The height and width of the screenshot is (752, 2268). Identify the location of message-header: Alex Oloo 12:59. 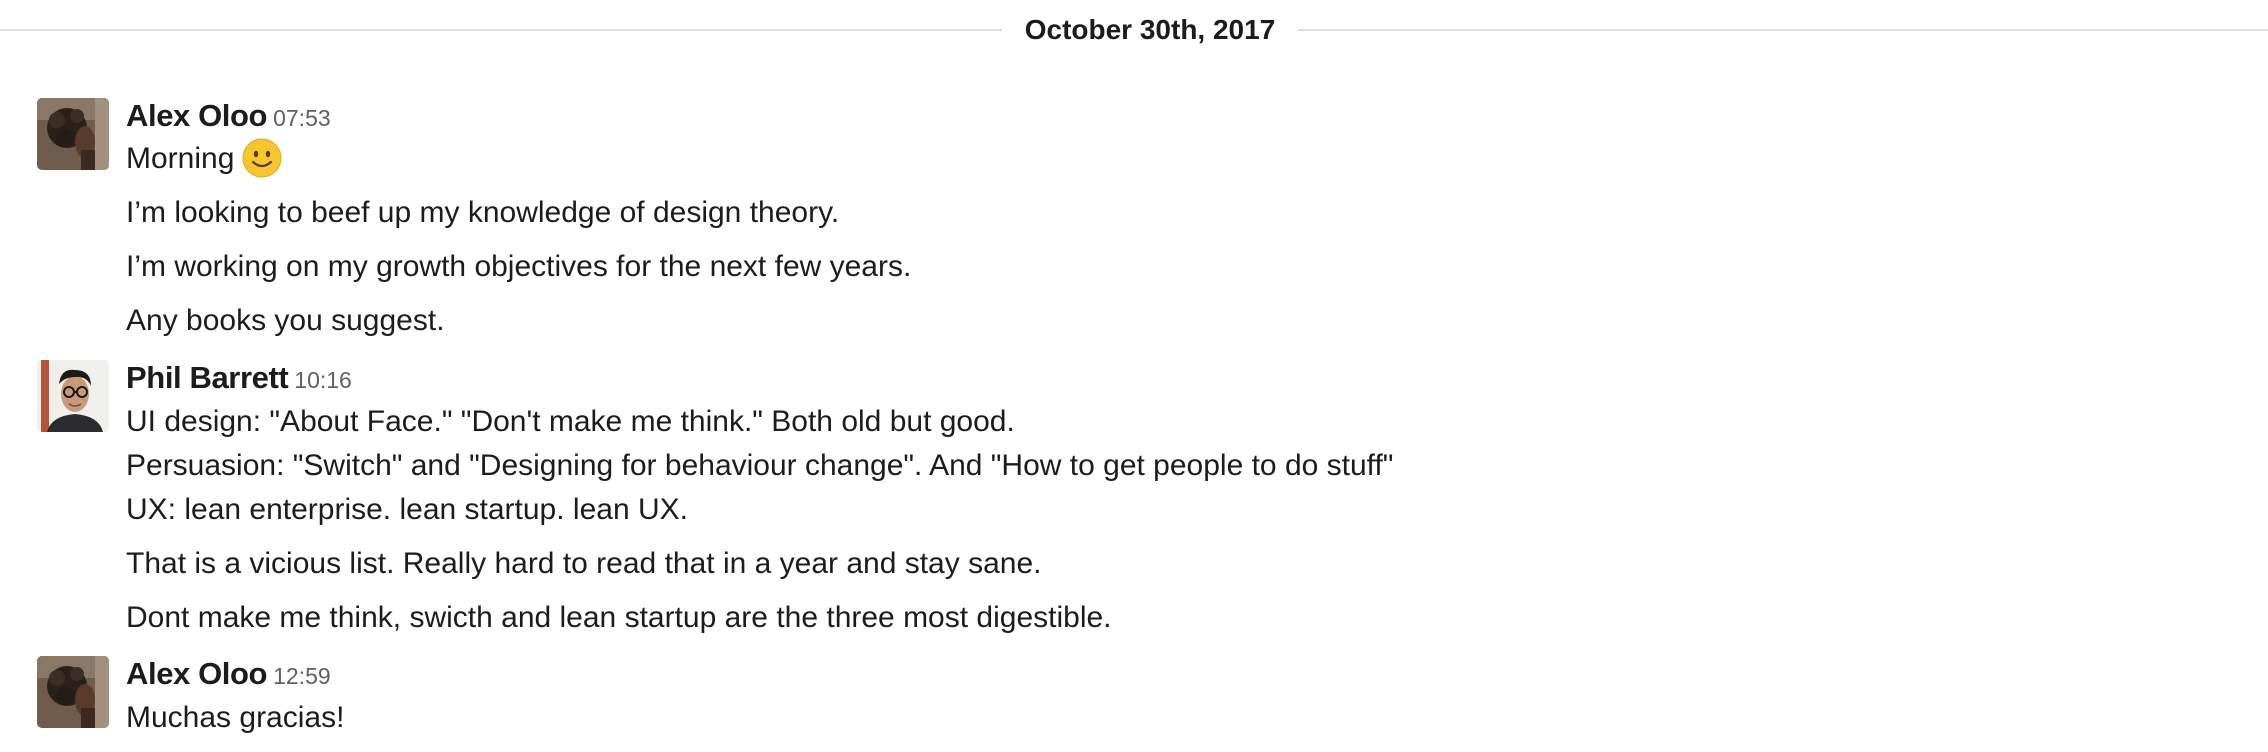
(228, 674).